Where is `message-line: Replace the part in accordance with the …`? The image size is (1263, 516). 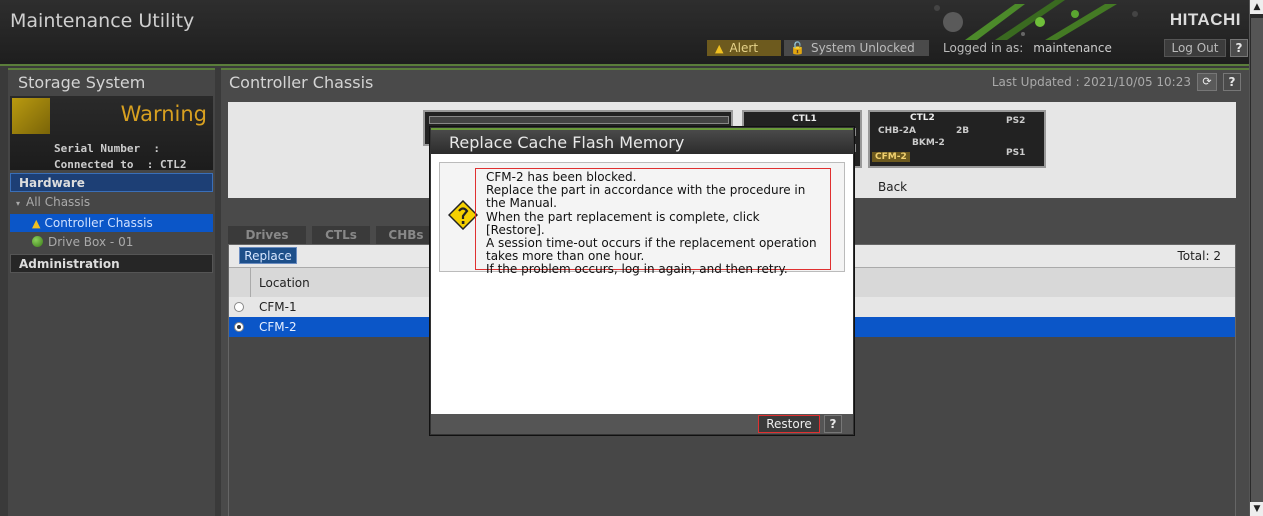
message-line: Replace the part in accordance with the … is located at coordinates (646, 197).